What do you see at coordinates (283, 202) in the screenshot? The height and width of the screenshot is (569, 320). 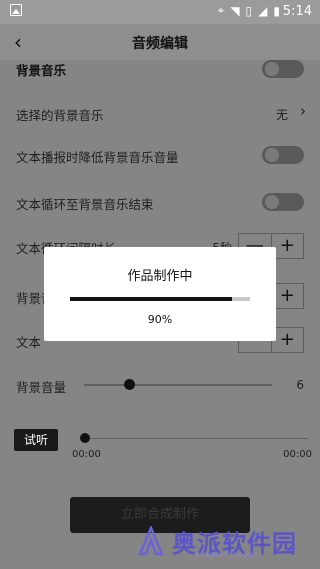 I see `loop-until-end-toggle` at bounding box center [283, 202].